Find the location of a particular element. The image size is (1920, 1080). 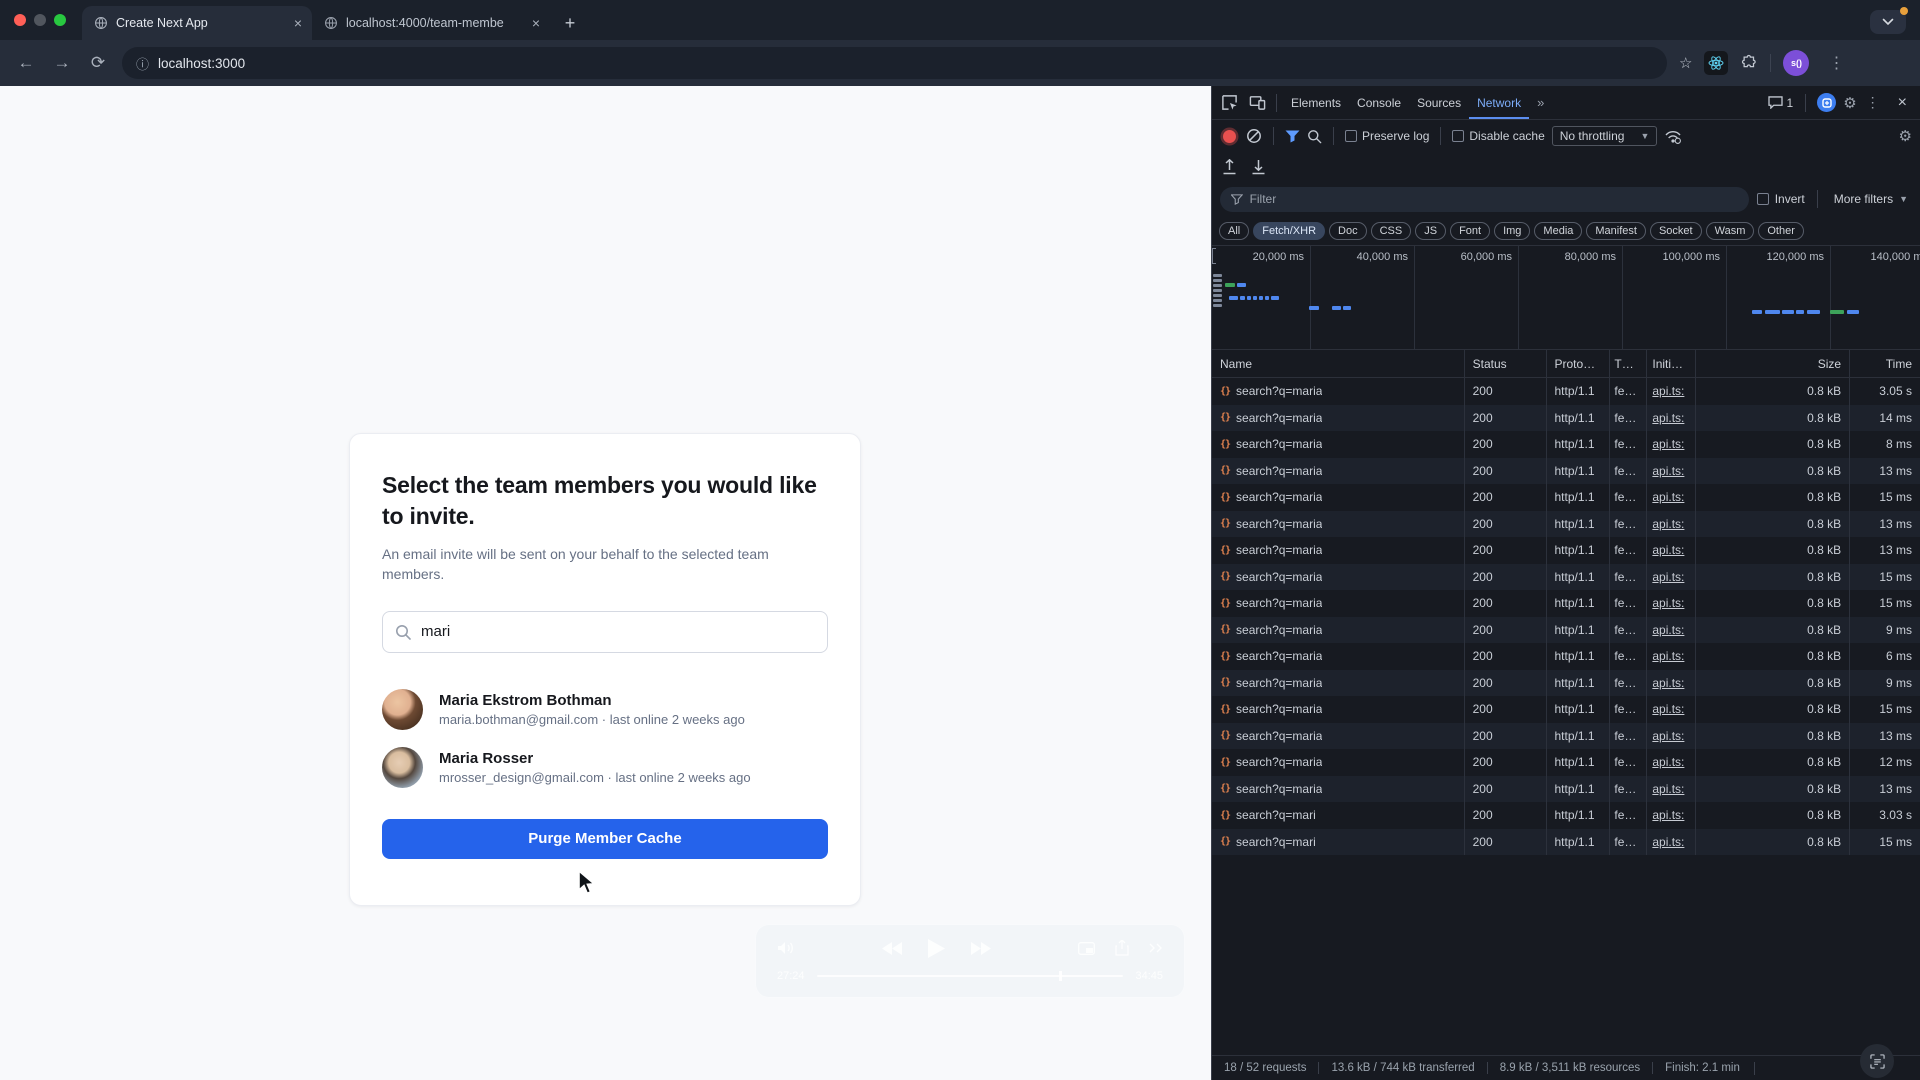

browser-menu-icon: ⋮ is located at coordinates (1836, 63).